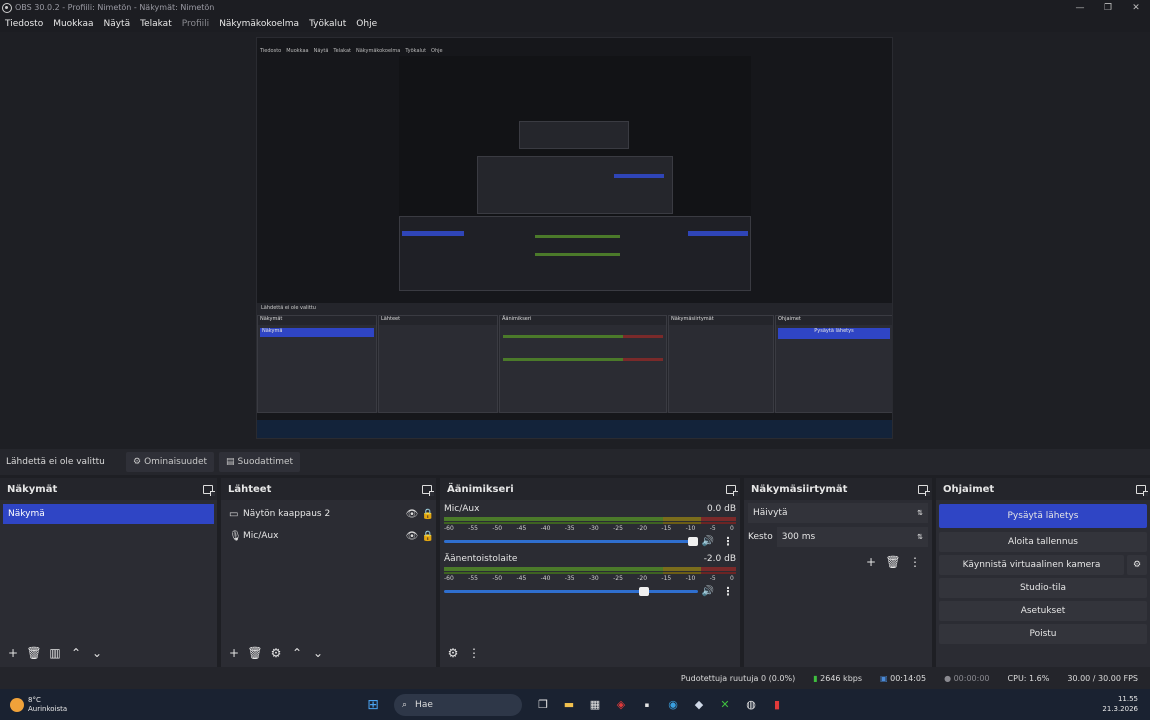  Describe the element at coordinates (690, 528) in the screenshot. I see `meter-tick: -10` at that location.